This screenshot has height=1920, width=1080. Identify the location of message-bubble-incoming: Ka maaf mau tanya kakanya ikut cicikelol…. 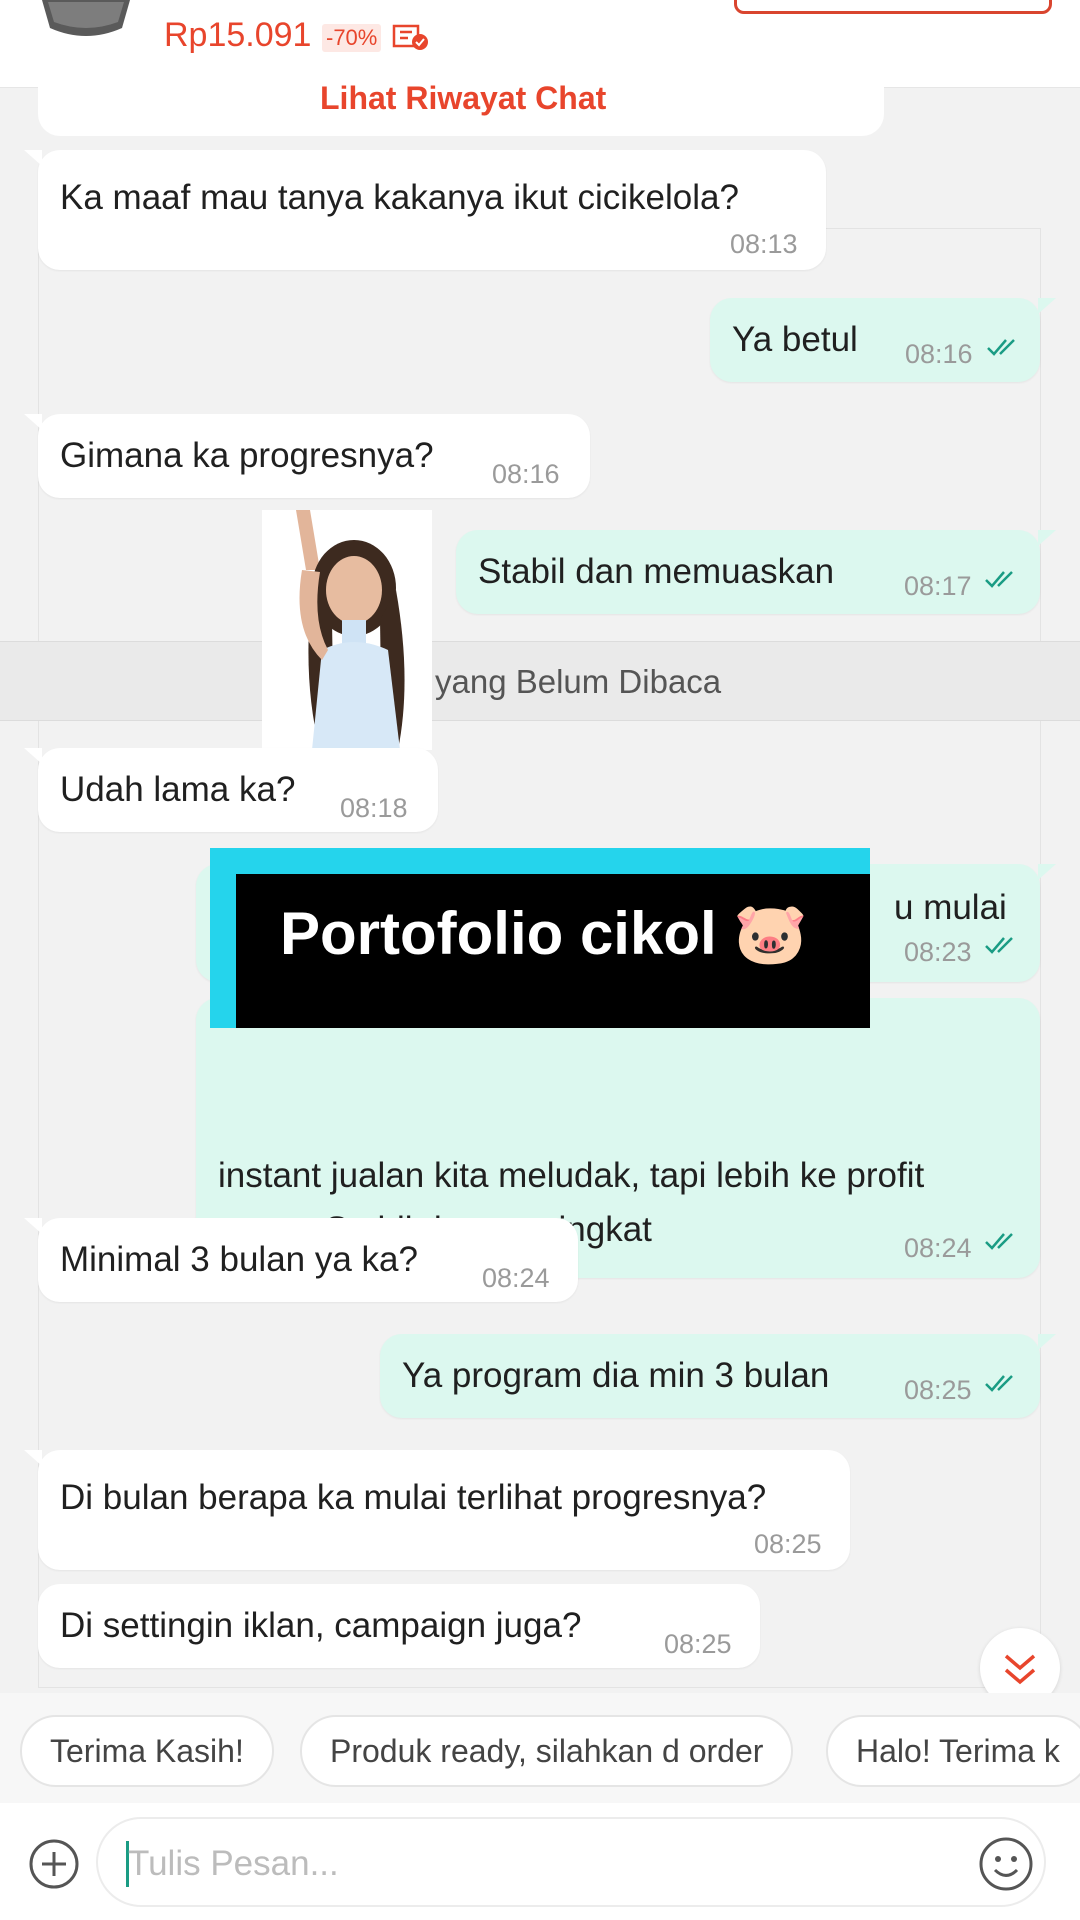
(425, 210).